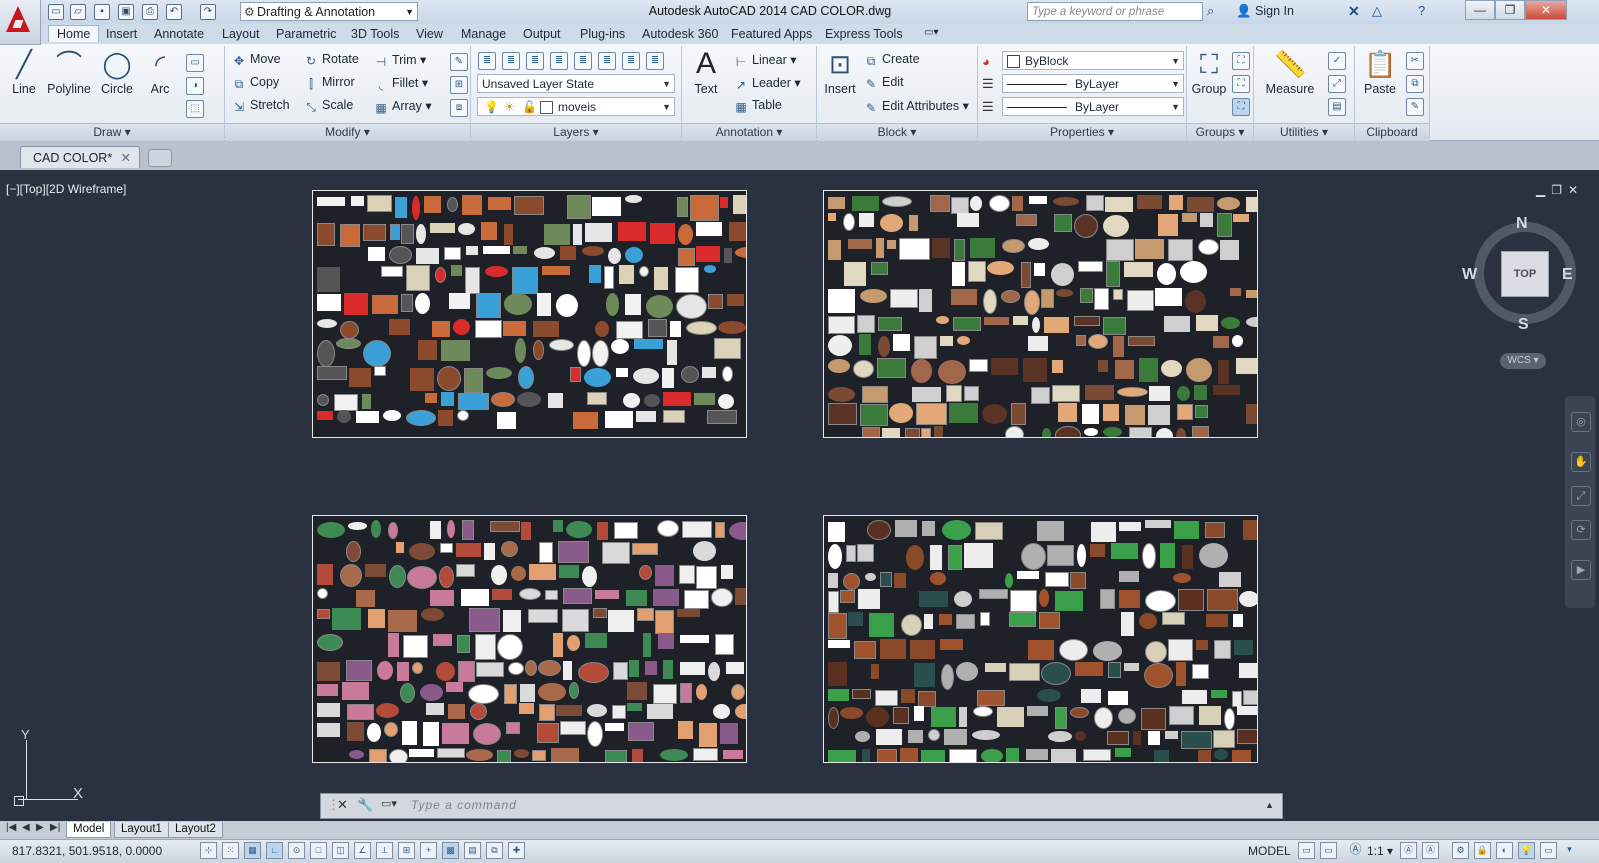 This screenshot has width=1599, height=863. I want to click on file-tab-cad-color: CAD COLOR* ✕, so click(80, 157).